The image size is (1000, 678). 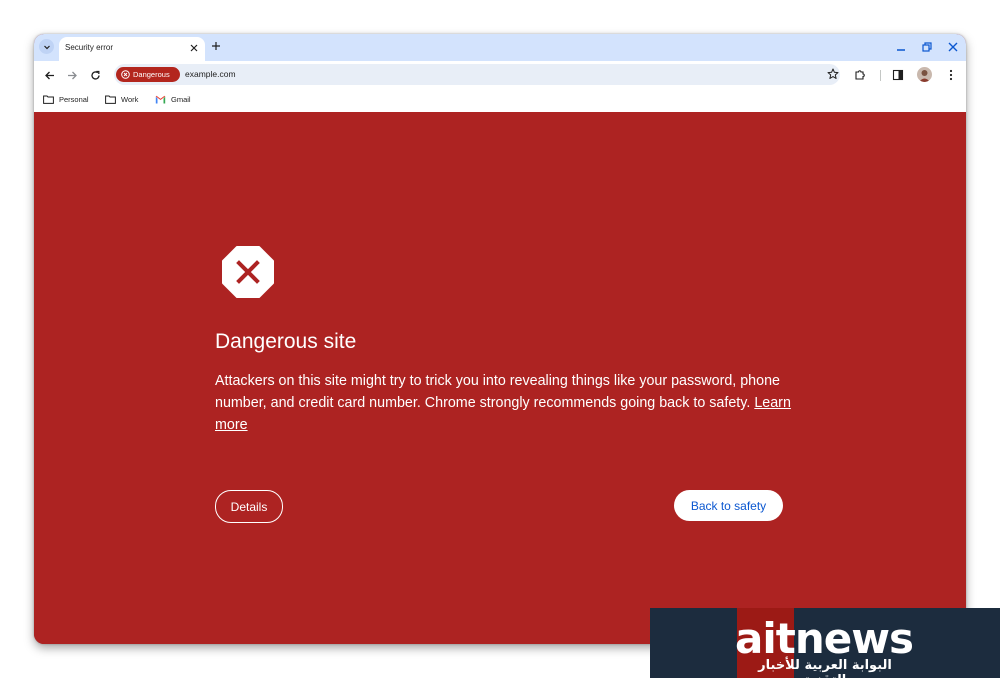 I want to click on profile-avatar, so click(x=924, y=74).